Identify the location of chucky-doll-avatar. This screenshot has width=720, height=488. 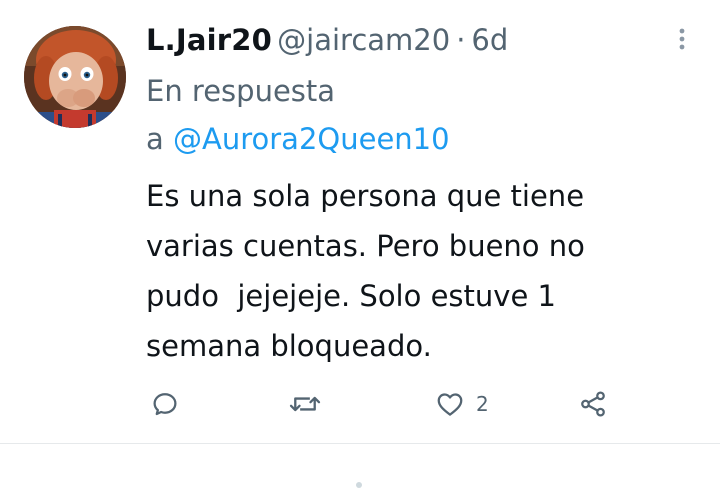
(75, 77).